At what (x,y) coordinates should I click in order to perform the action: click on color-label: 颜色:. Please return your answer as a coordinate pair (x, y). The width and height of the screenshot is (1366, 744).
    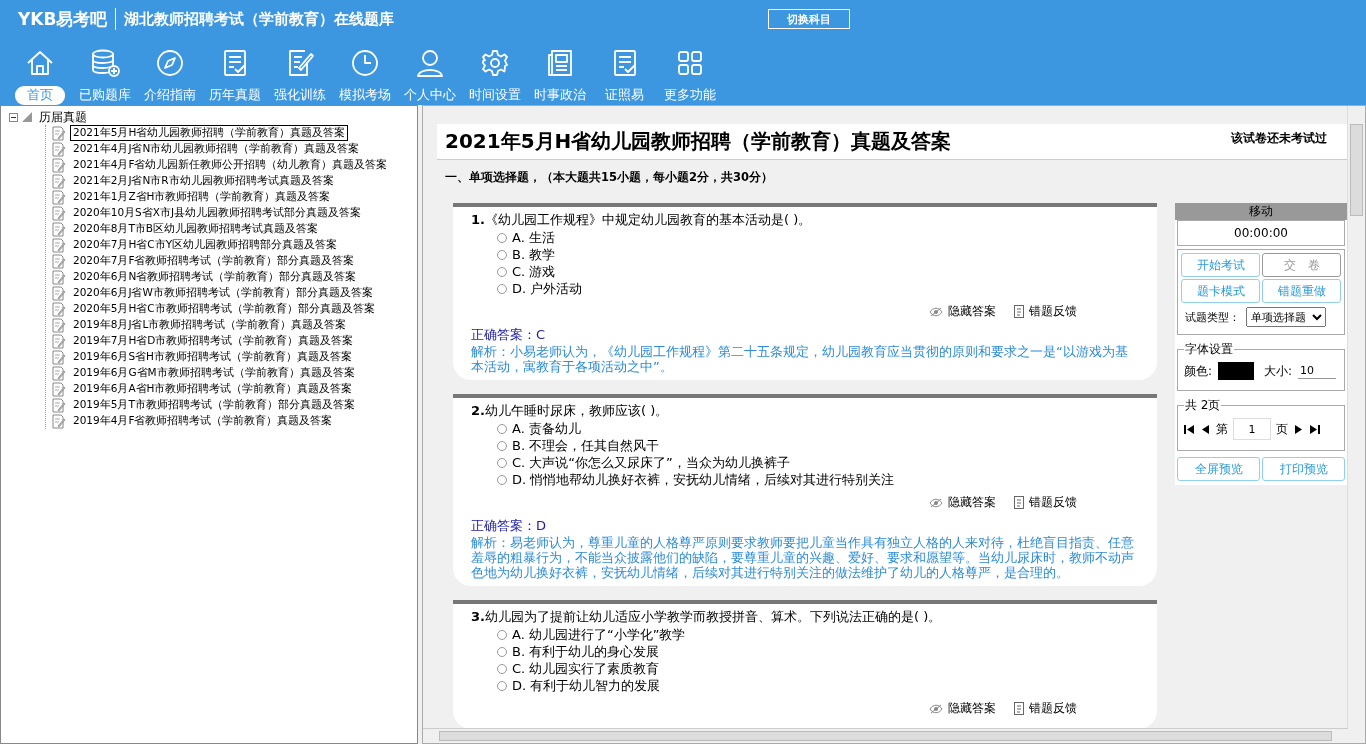
    Looking at the image, I should click on (1198, 371).